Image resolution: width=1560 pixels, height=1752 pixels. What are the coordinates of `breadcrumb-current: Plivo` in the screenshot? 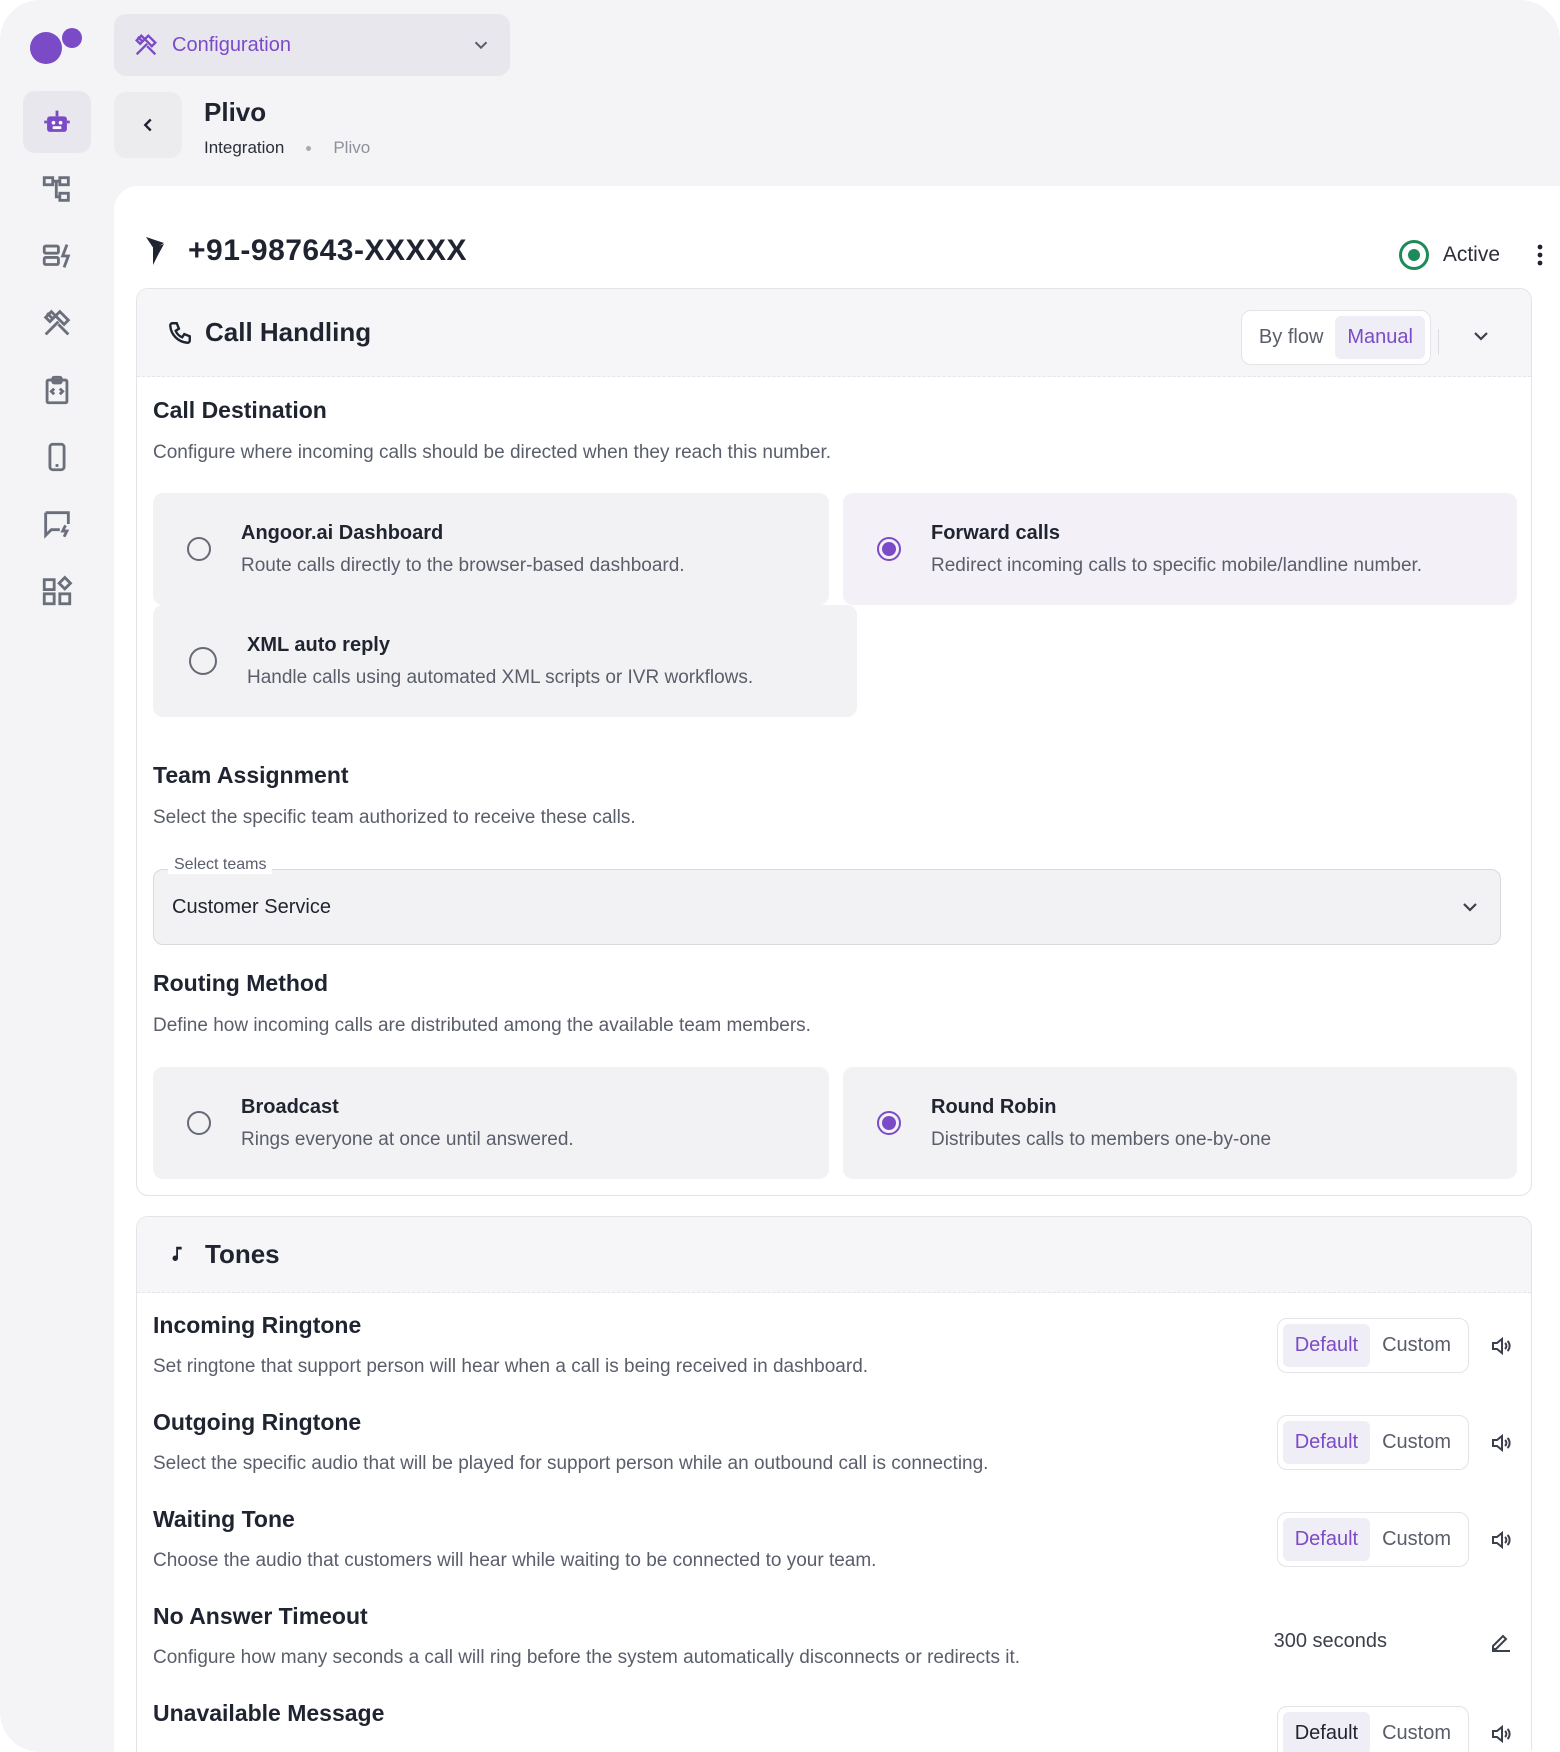 It's located at (352, 147).